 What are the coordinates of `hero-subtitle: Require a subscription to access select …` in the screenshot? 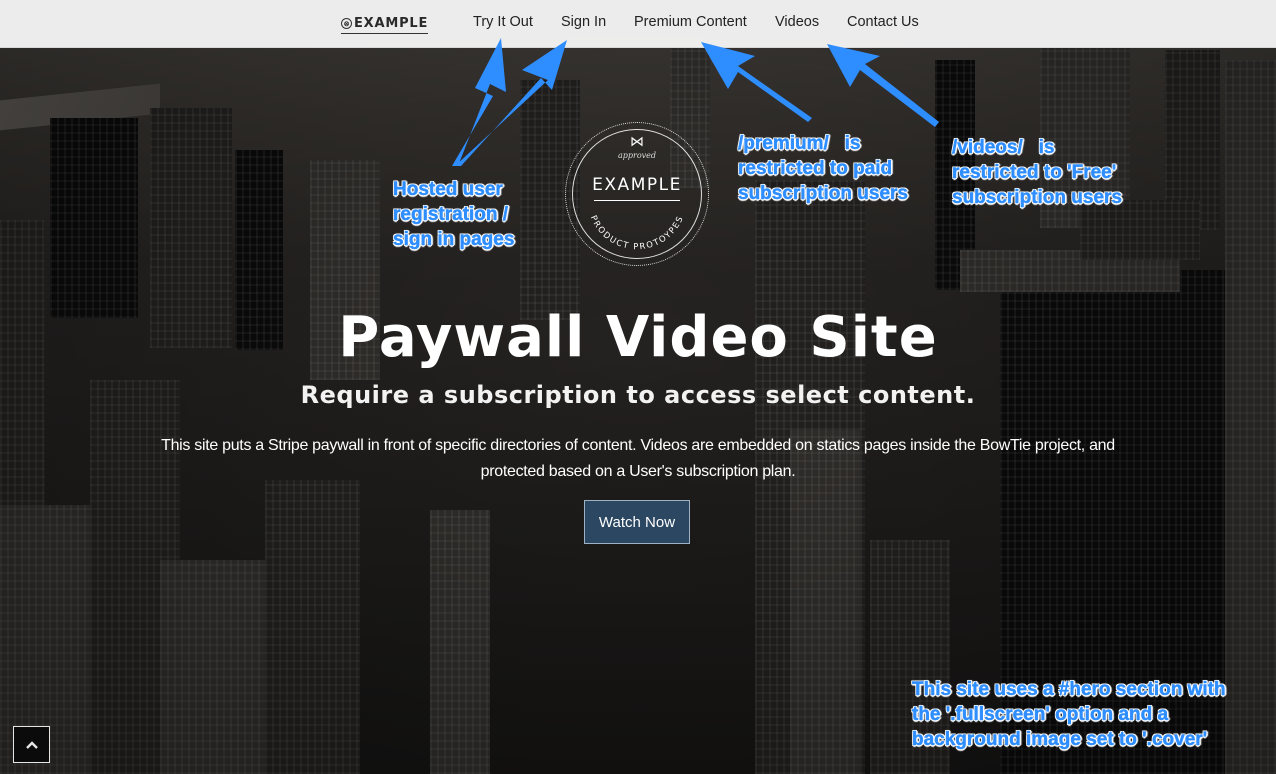 It's located at (638, 395).